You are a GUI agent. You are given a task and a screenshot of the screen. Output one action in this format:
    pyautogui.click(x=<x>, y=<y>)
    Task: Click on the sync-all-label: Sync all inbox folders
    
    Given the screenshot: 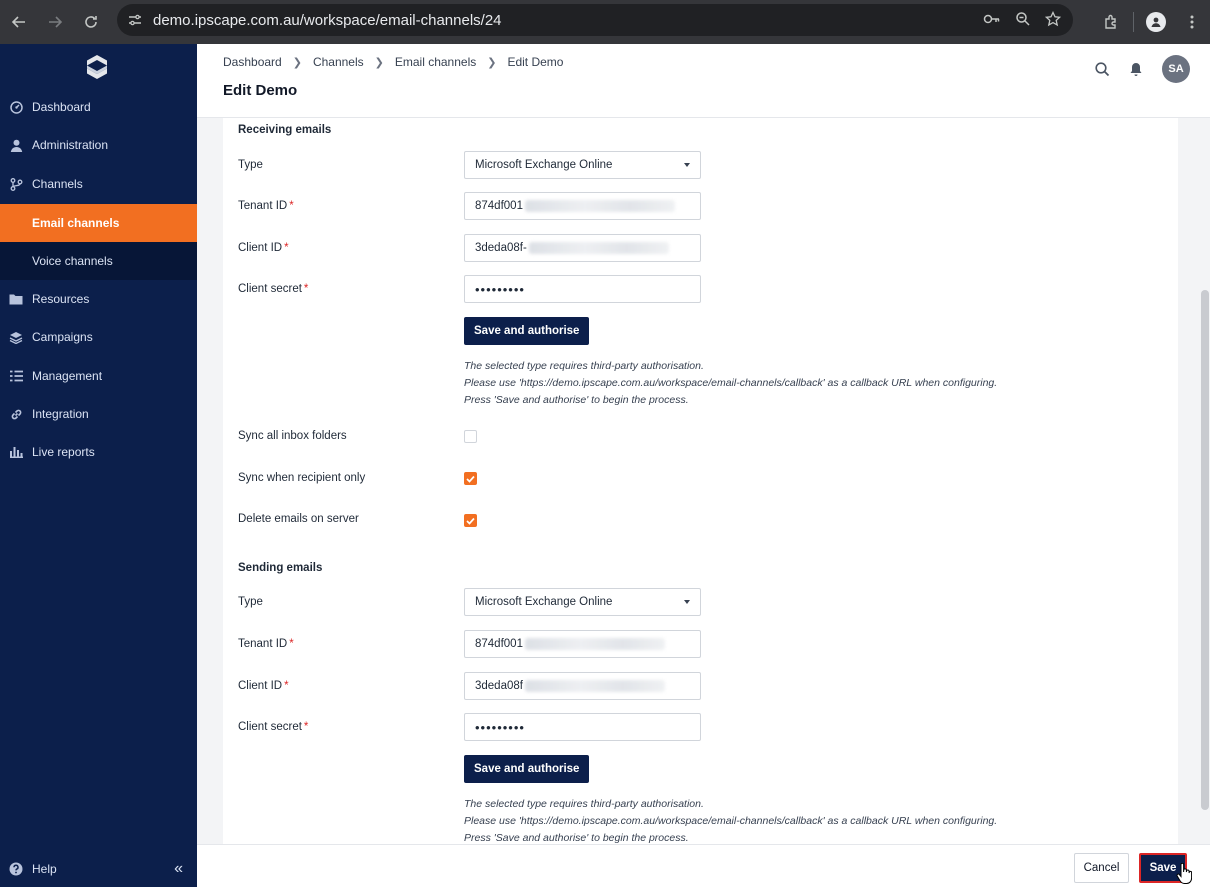 What is the action you would take?
    pyautogui.click(x=292, y=436)
    